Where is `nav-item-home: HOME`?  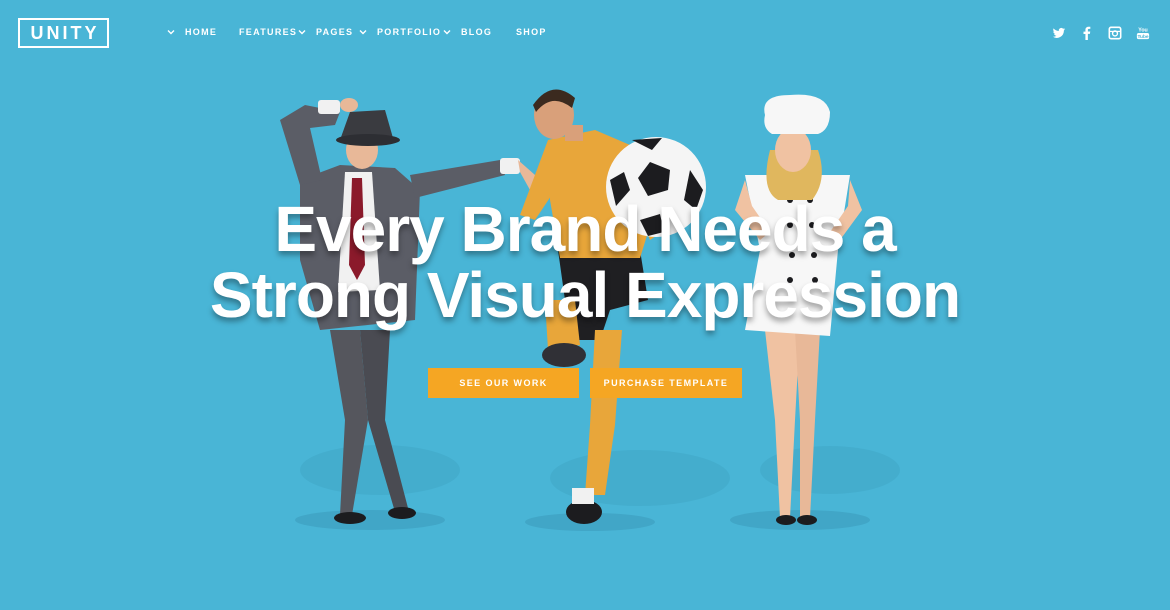
nav-item-home: HOME is located at coordinates (192, 32).